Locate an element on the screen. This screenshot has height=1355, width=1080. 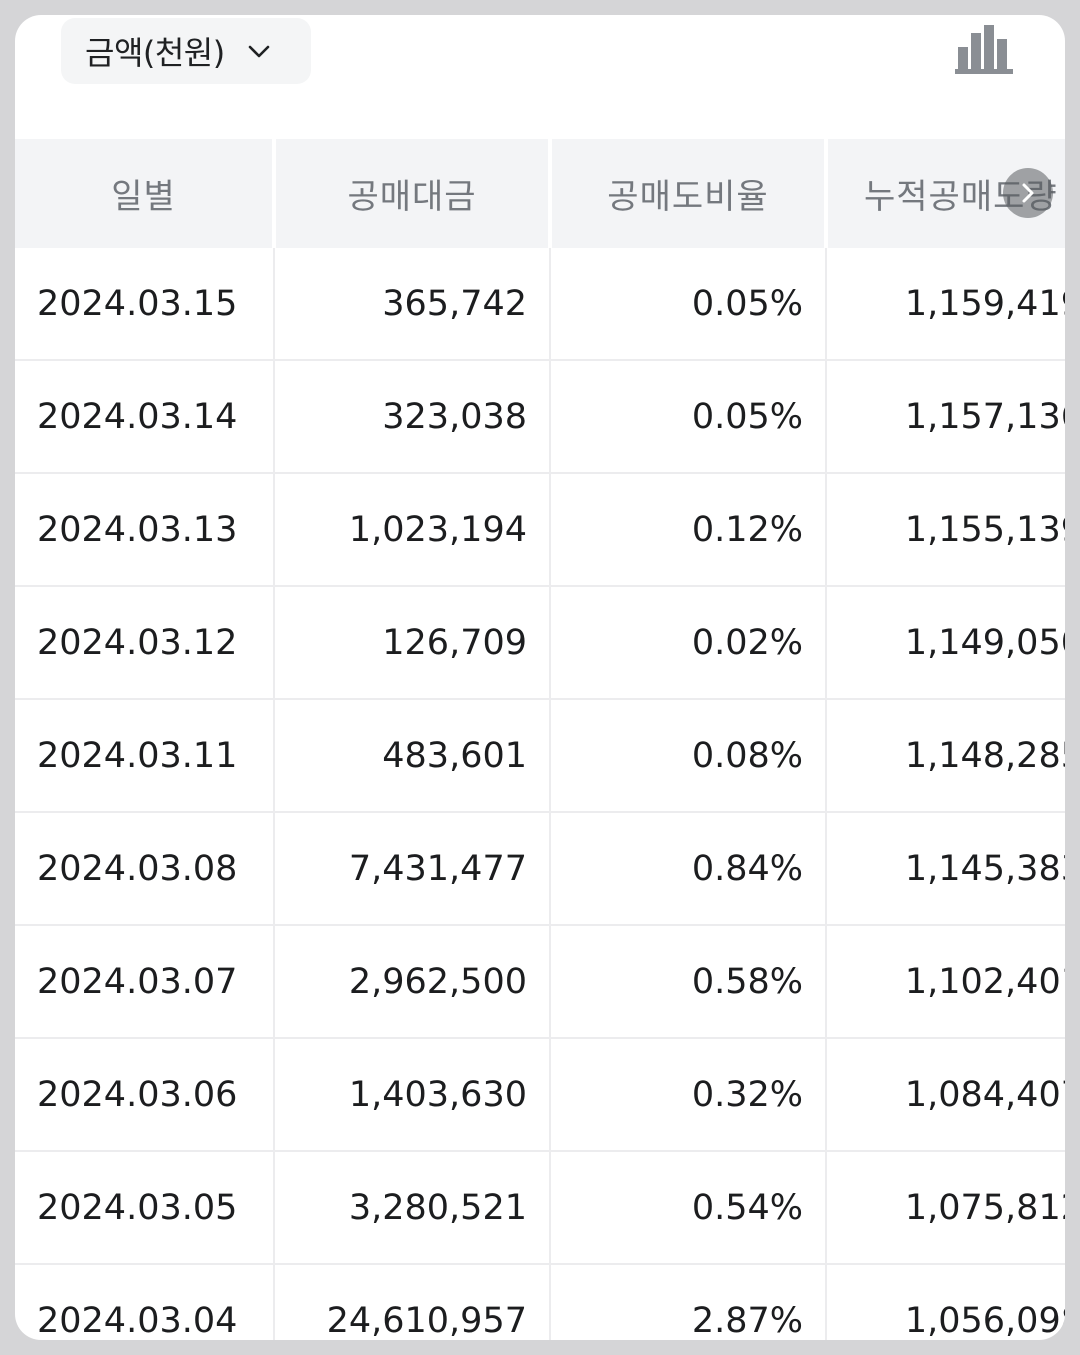
cell-short-ratio: 0.08% is located at coordinates (688, 756).